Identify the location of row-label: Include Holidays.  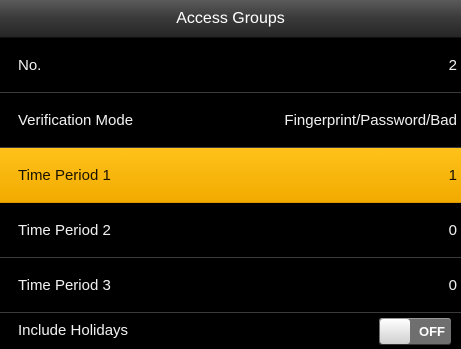
(73, 330).